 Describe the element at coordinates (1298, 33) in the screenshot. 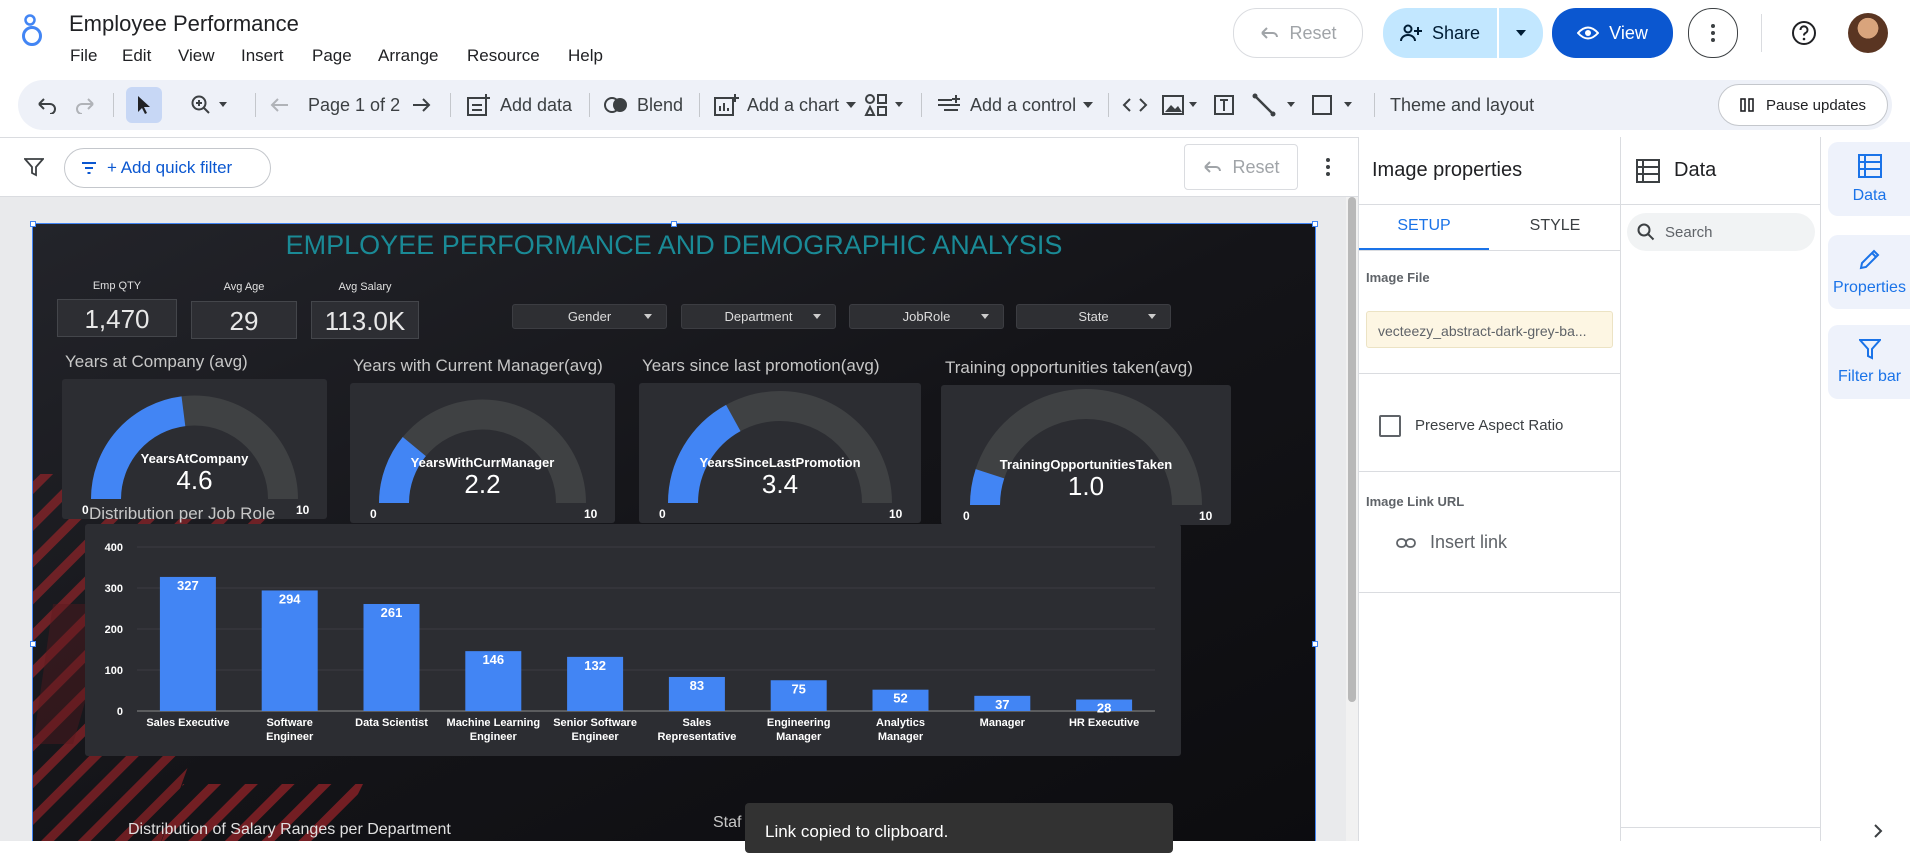

I see `reset-button: Reset` at that location.